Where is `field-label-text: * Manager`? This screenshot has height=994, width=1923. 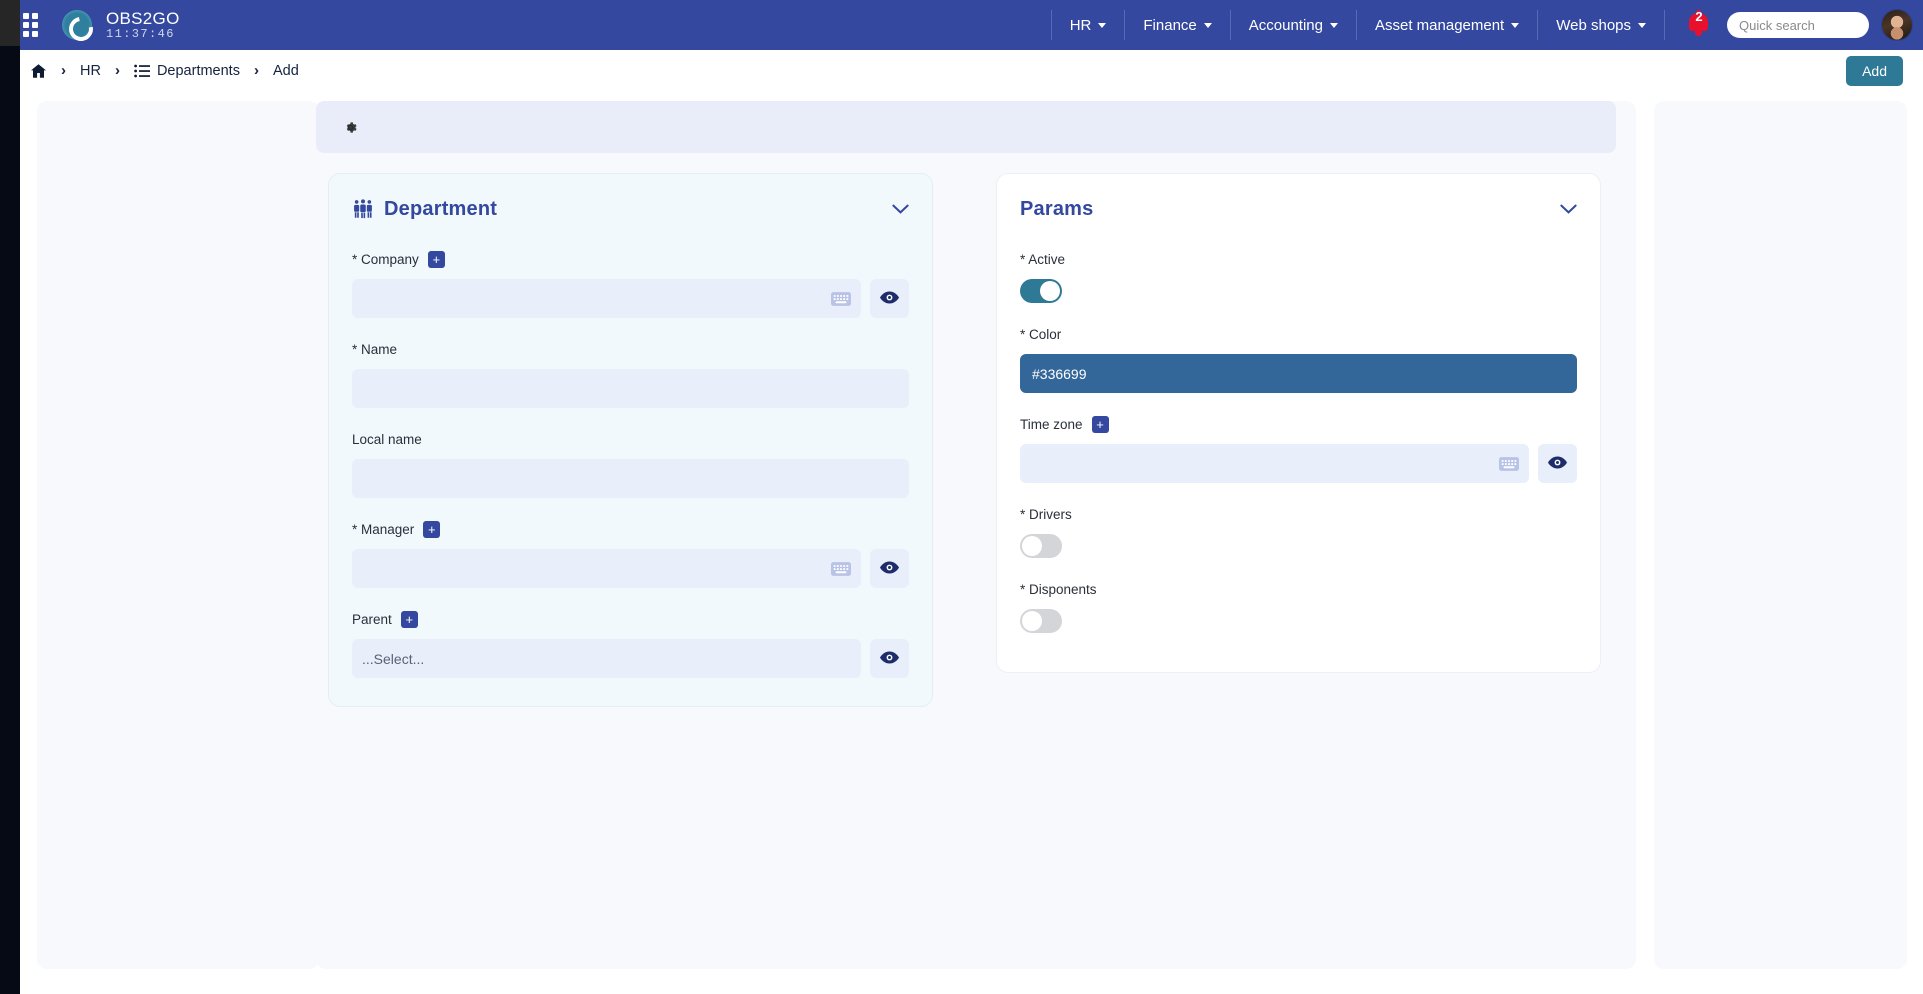 field-label-text: * Manager is located at coordinates (383, 529).